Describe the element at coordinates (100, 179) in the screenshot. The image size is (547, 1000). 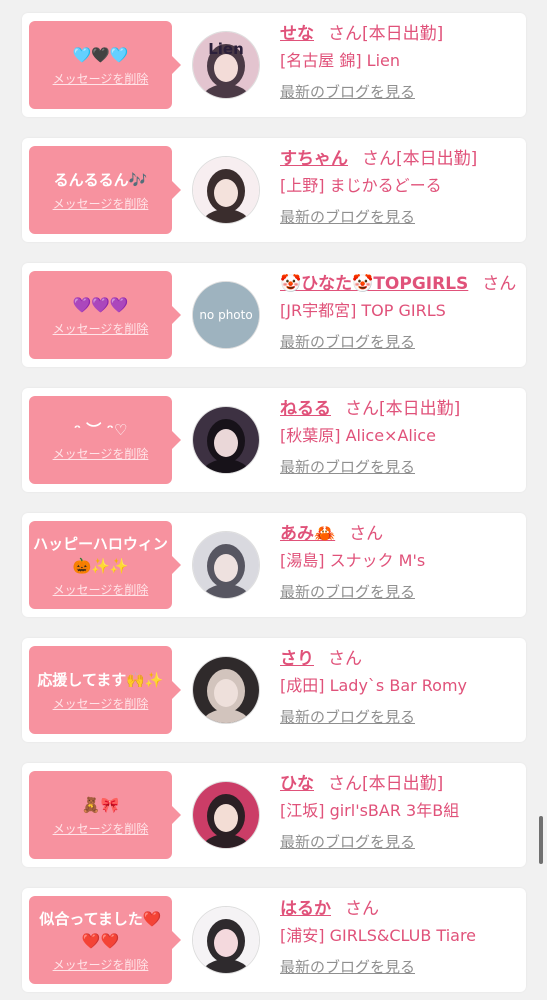
I see `message-text: るんるるん🎶` at that location.